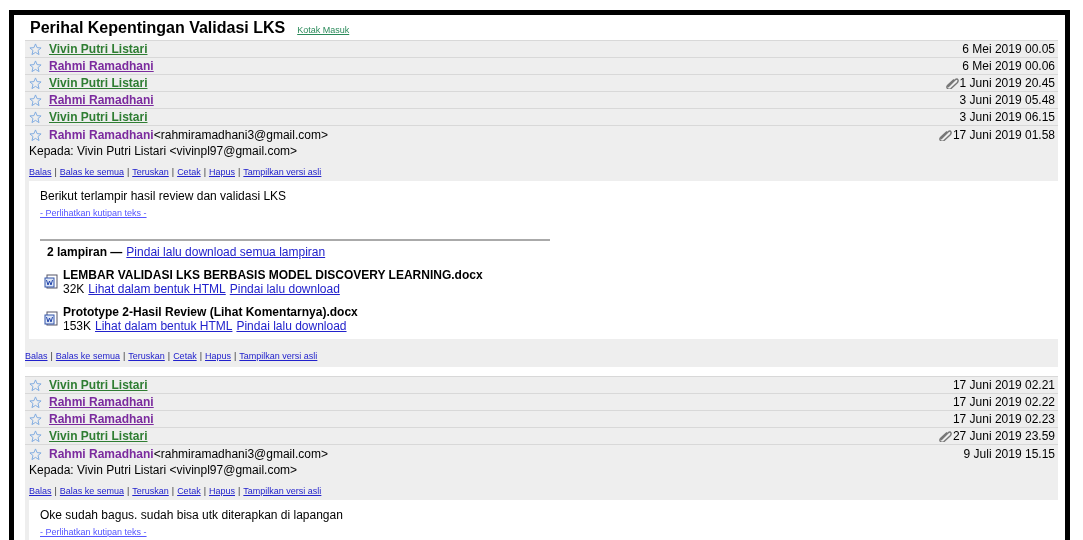 The width and height of the screenshot is (1083, 540). Describe the element at coordinates (1008, 66) in the screenshot. I see `message-date: 6 Mei 2019 00.06` at that location.